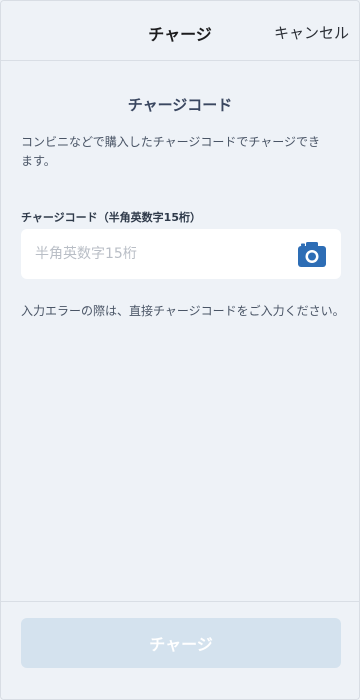 The width and height of the screenshot is (360, 700). What do you see at coordinates (311, 32) in the screenshot?
I see `cancel-button: キャンセル` at bounding box center [311, 32].